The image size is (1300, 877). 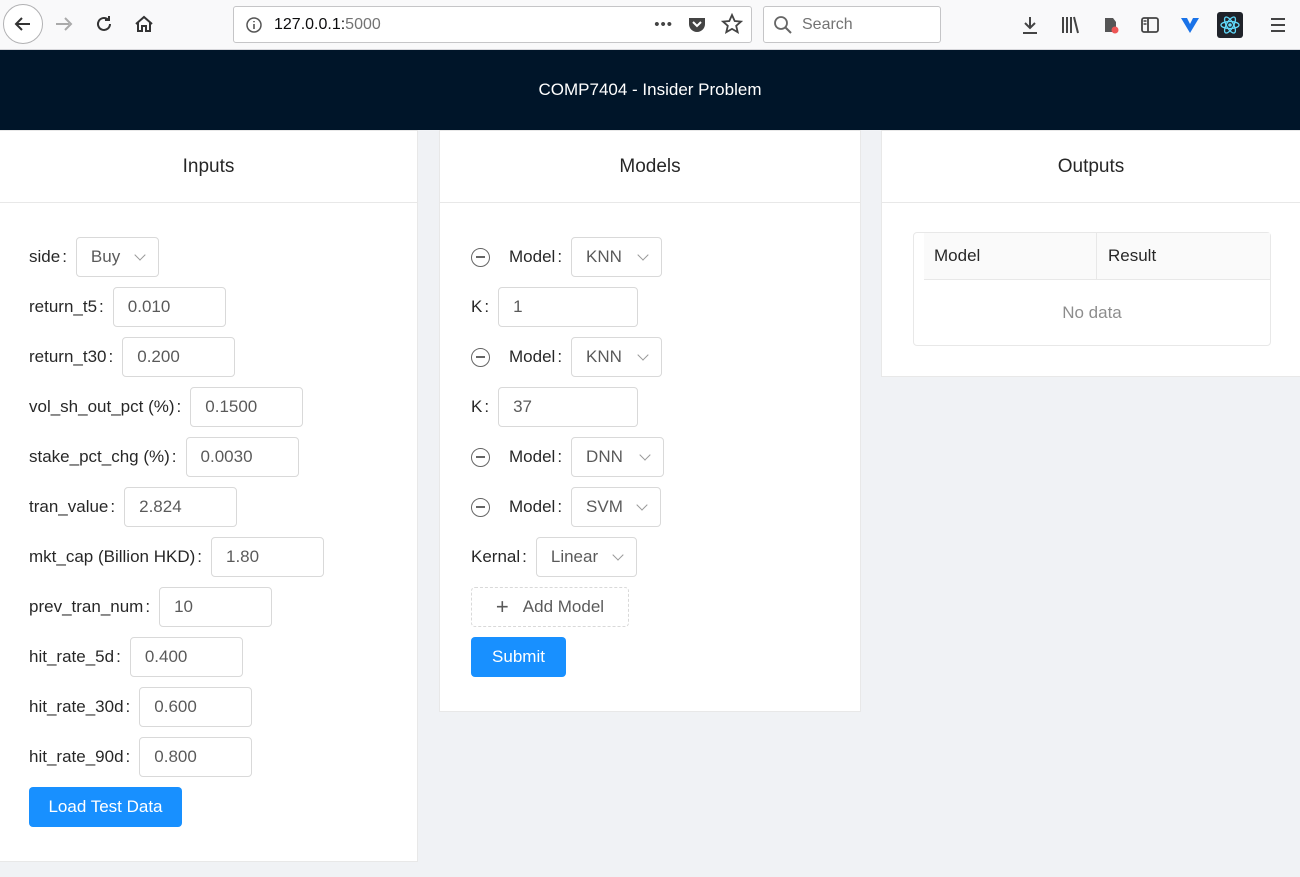 I want to click on kernal-select: Linear, so click(x=586, y=557).